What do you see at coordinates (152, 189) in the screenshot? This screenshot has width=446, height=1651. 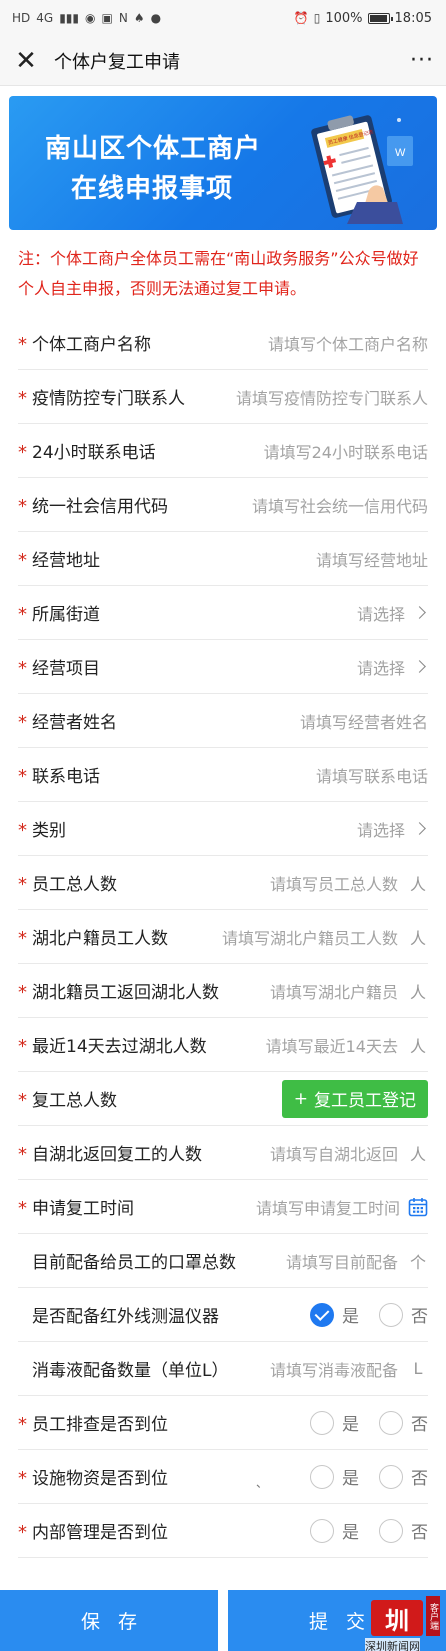 I see `banner-title-line2: 在线申报事项` at bounding box center [152, 189].